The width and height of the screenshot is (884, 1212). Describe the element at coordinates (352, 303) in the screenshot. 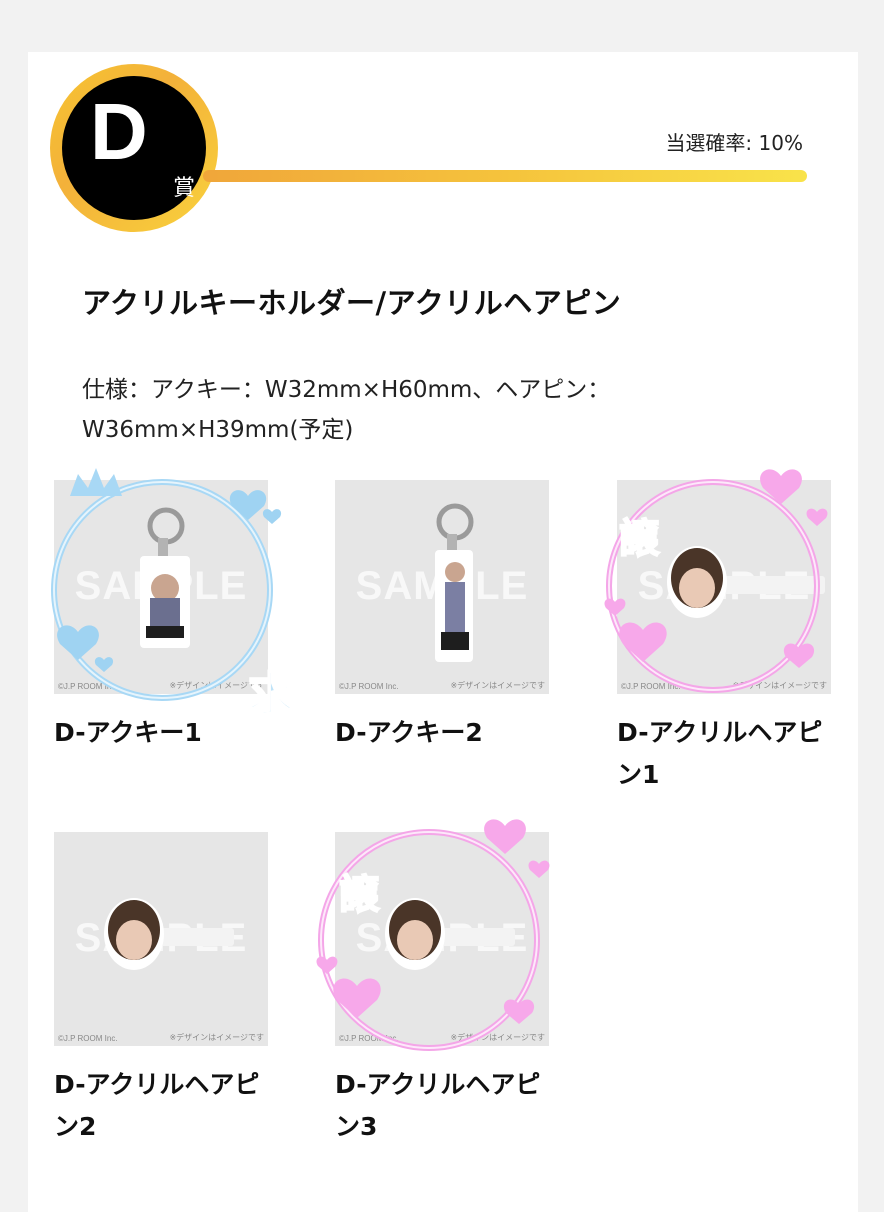

I see `product-title: アクリルキーホルダー/アクリルヘアピン` at that location.